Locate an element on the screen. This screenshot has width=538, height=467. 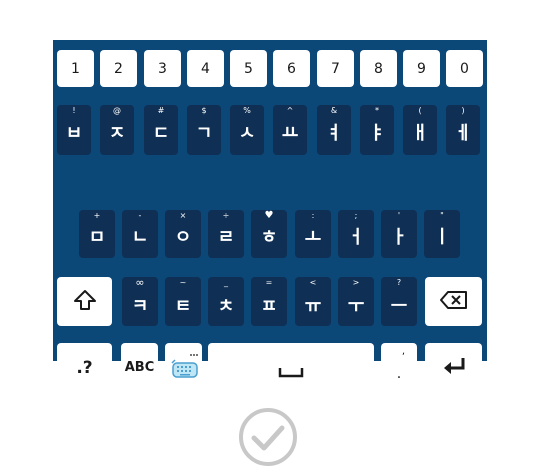
key-yo: ^ ㅛ is located at coordinates (290, 130).